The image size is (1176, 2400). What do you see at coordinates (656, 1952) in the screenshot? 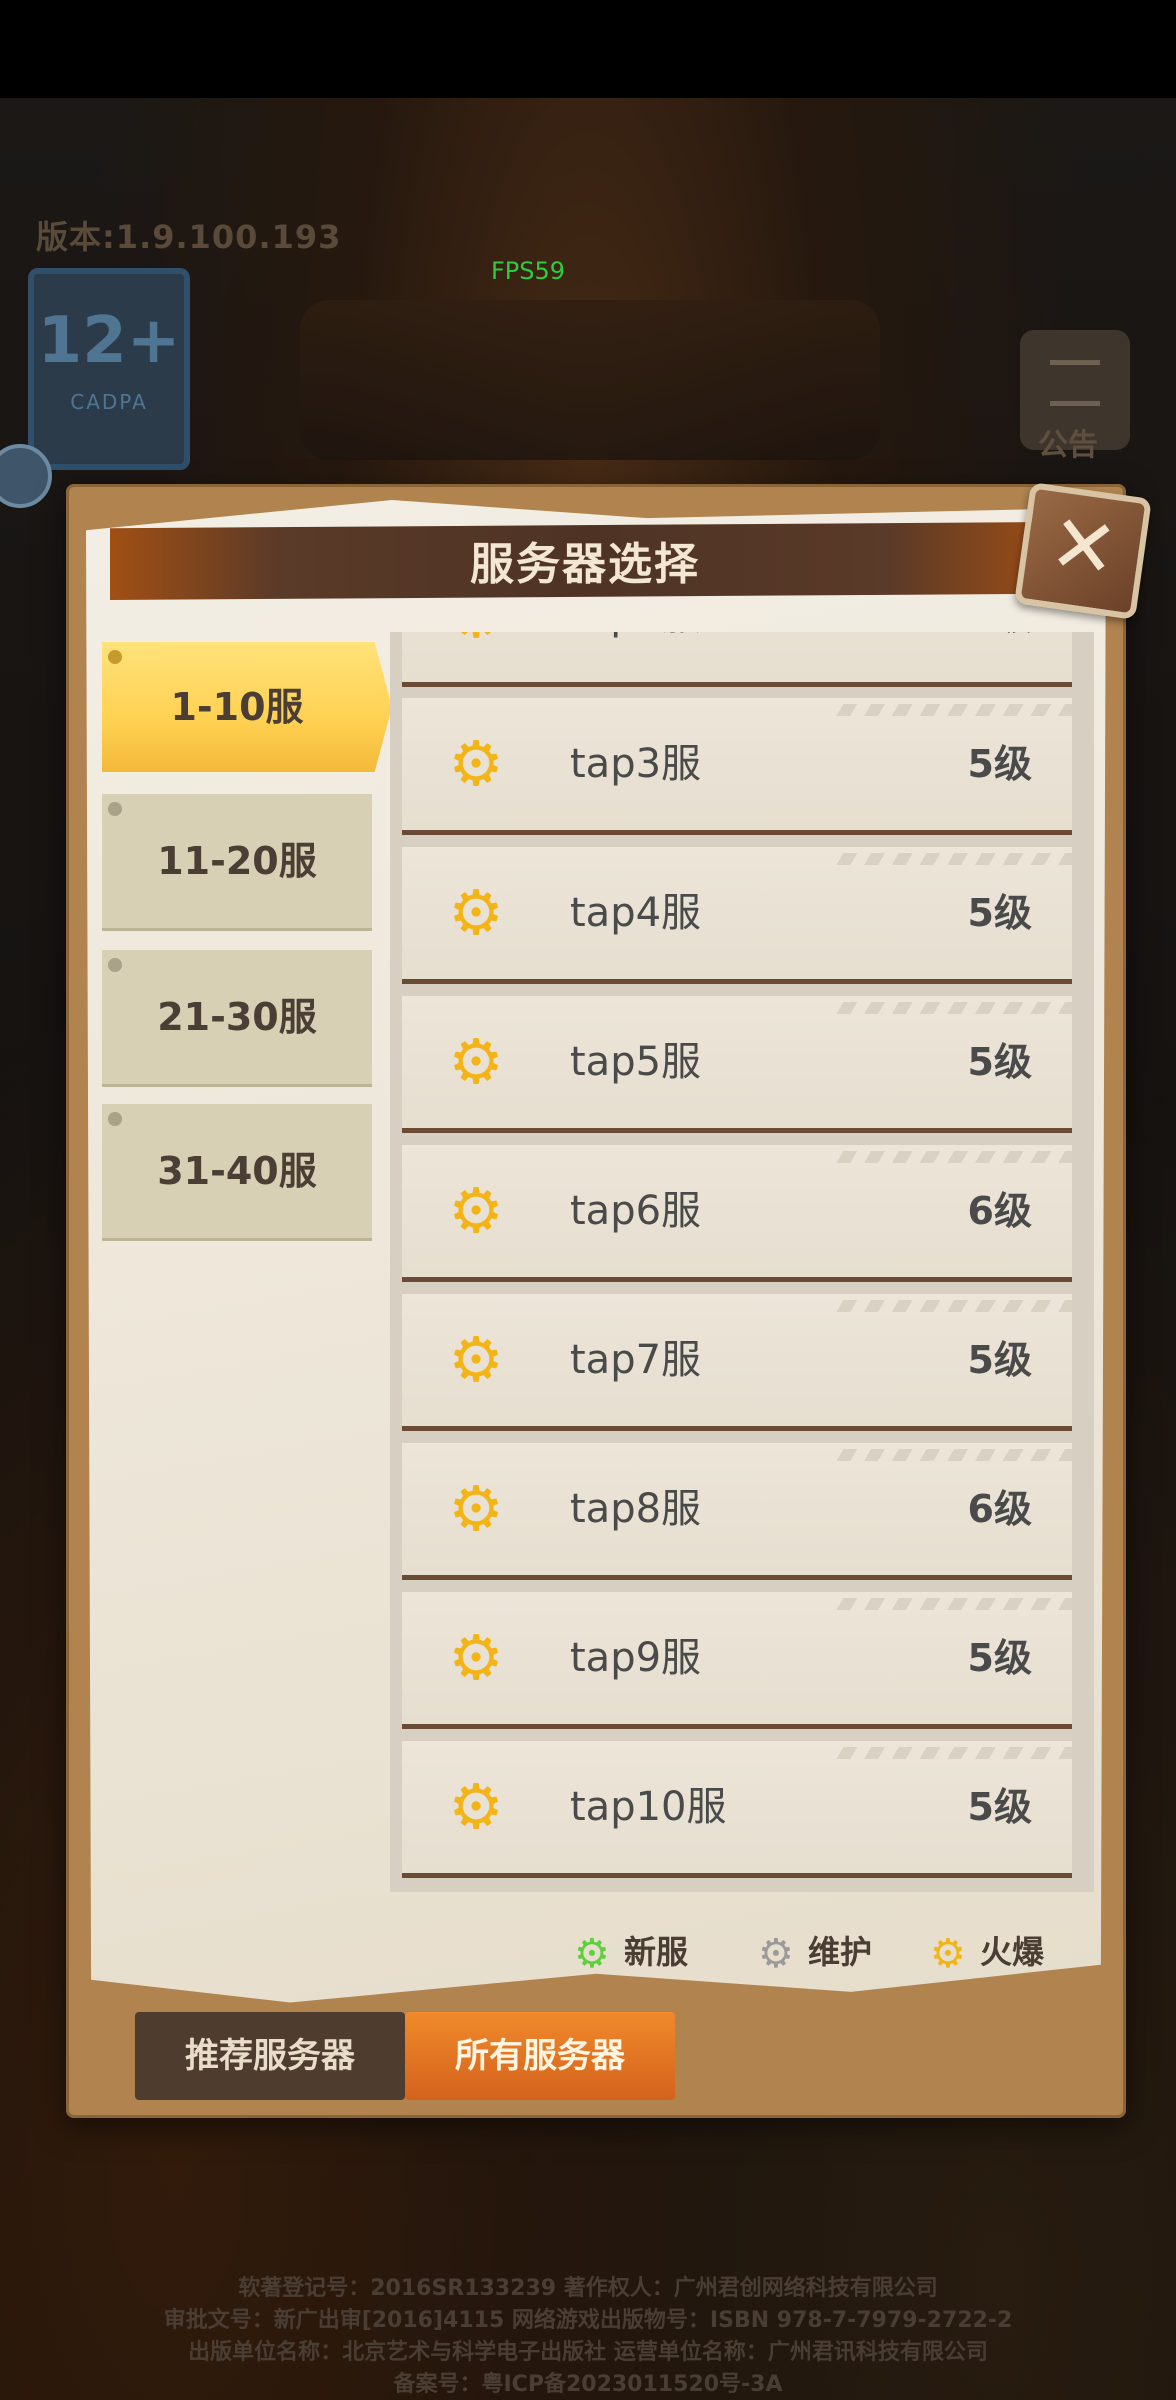
I see `legend-new-label: 新服` at bounding box center [656, 1952].